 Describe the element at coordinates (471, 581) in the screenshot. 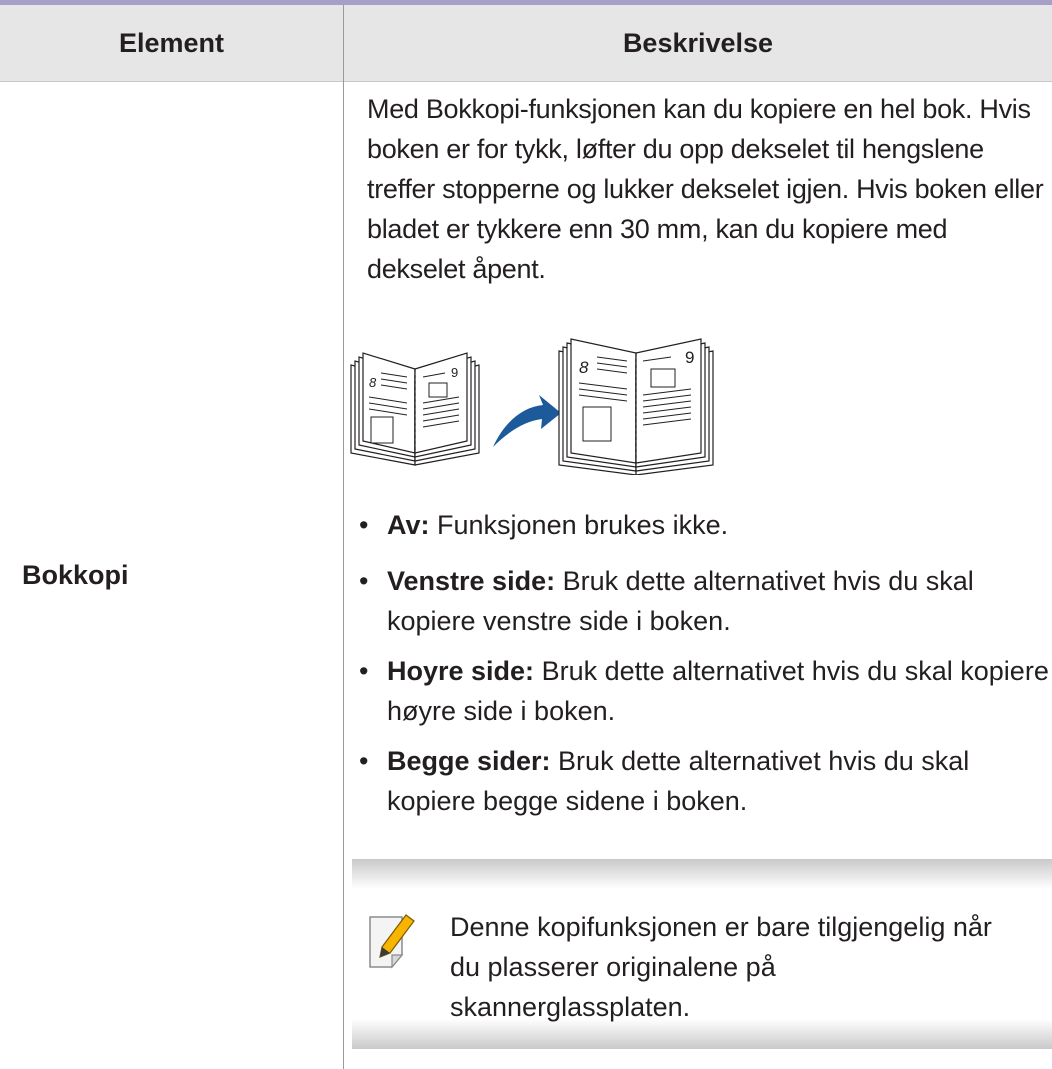

I see `option-name: Venstre side:` at that location.